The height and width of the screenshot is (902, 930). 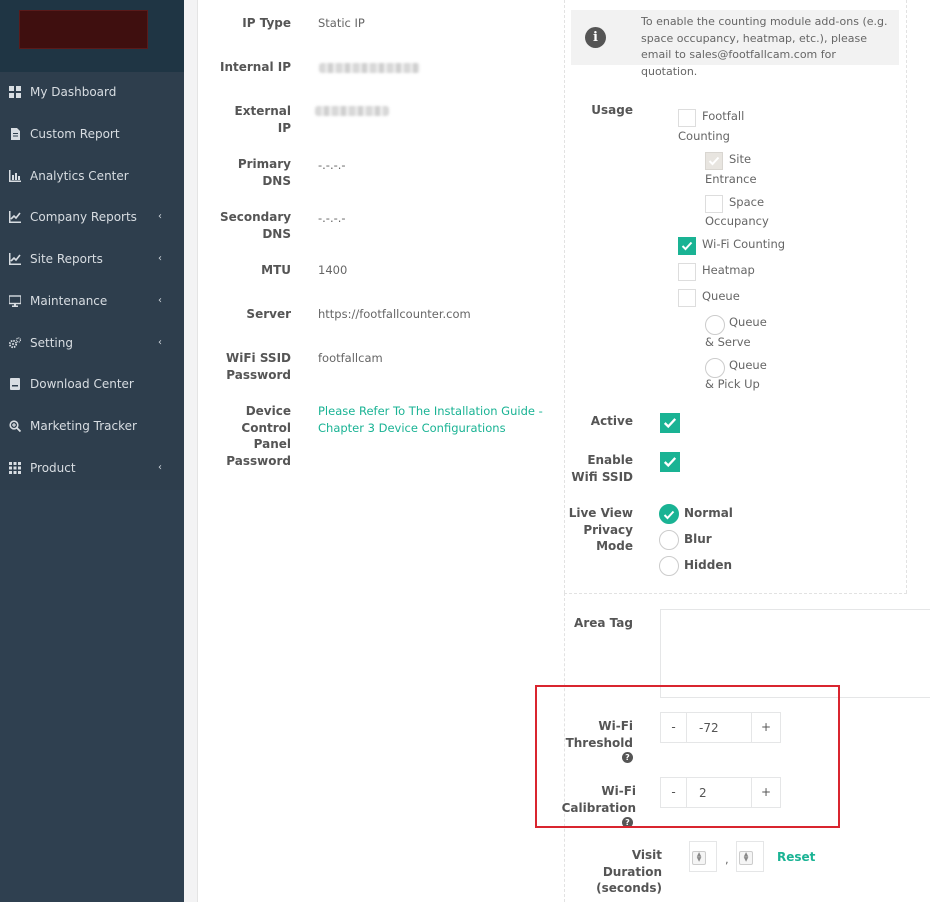 What do you see at coordinates (92, 301) in the screenshot?
I see `sidebar-item-maintenance: Maintenance ‹` at bounding box center [92, 301].